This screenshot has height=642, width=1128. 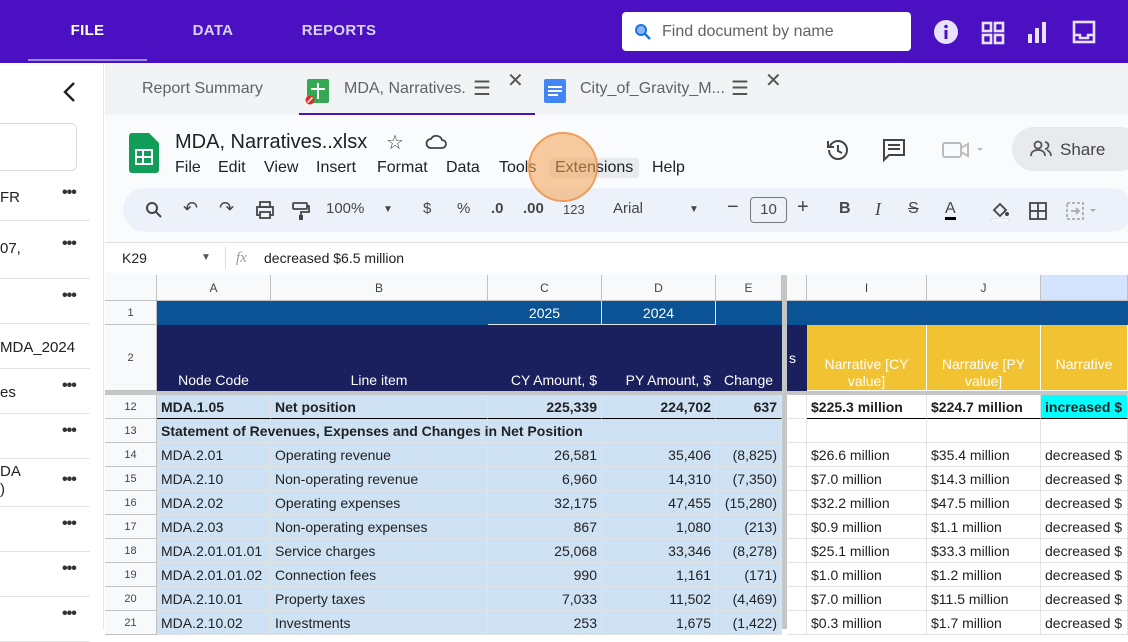 I want to click on tab-report-summary: Report Summary, so click(x=202, y=89).